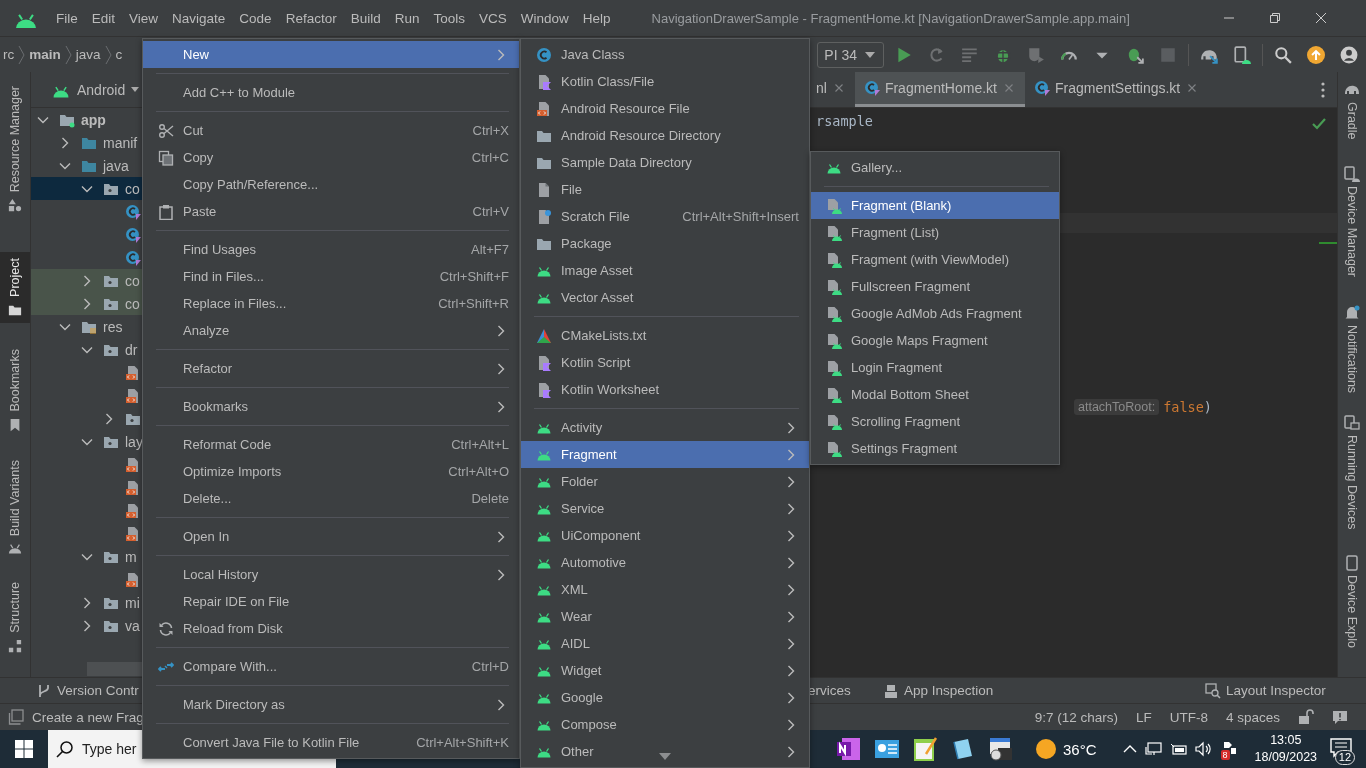 The width and height of the screenshot is (1366, 768). What do you see at coordinates (740, 216) in the screenshot?
I see `shortcut-text: Ctrl+Alt+Shift+Insert` at bounding box center [740, 216].